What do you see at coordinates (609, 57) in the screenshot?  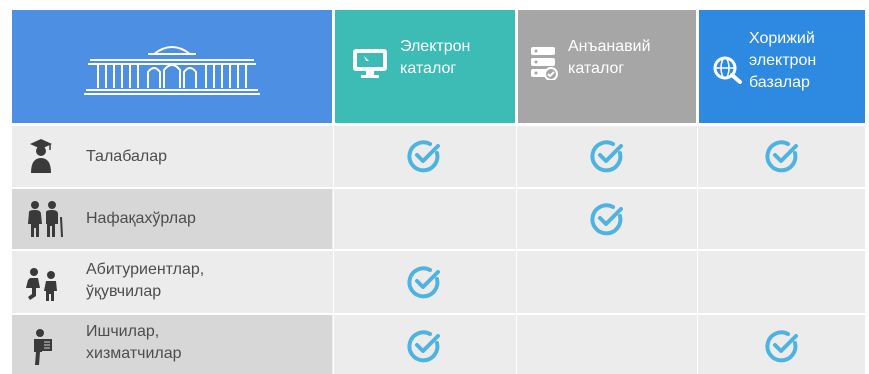 I see `column-header-label: Анъанавий каталог` at bounding box center [609, 57].